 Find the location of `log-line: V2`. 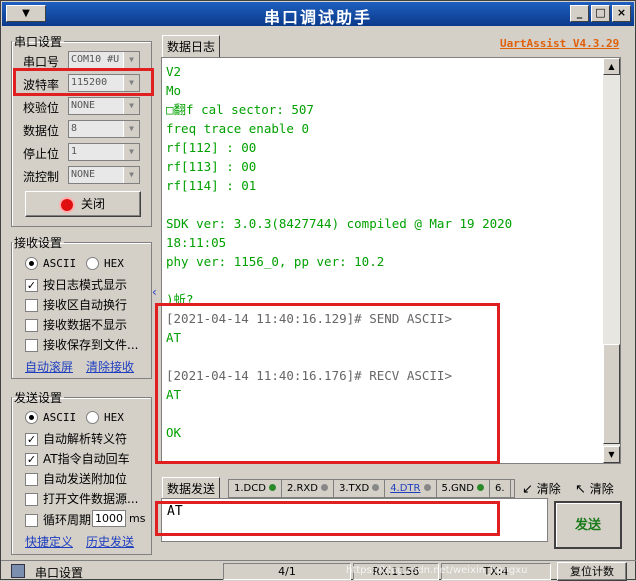

log-line: V2 is located at coordinates (174, 71).